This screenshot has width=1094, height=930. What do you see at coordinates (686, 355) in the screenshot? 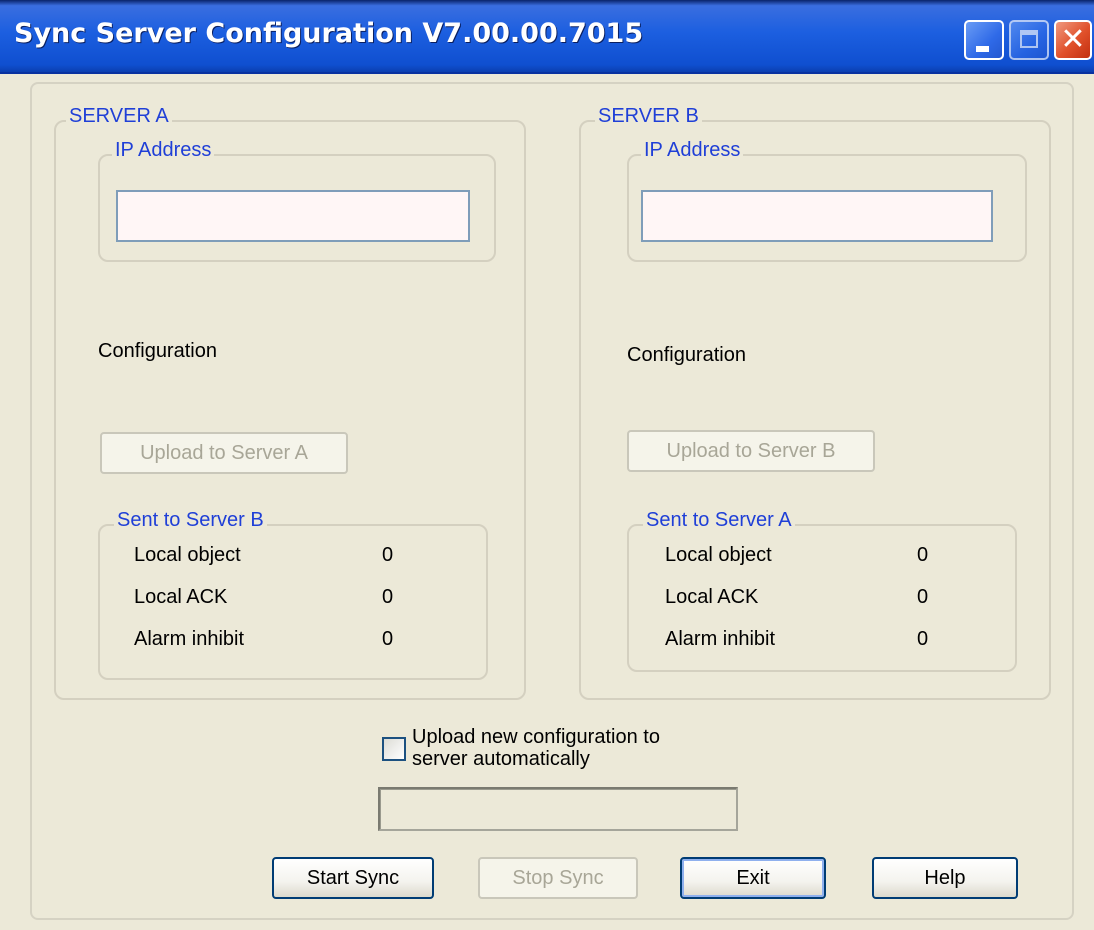
I see `server-b-configuration-label: Configuration` at bounding box center [686, 355].